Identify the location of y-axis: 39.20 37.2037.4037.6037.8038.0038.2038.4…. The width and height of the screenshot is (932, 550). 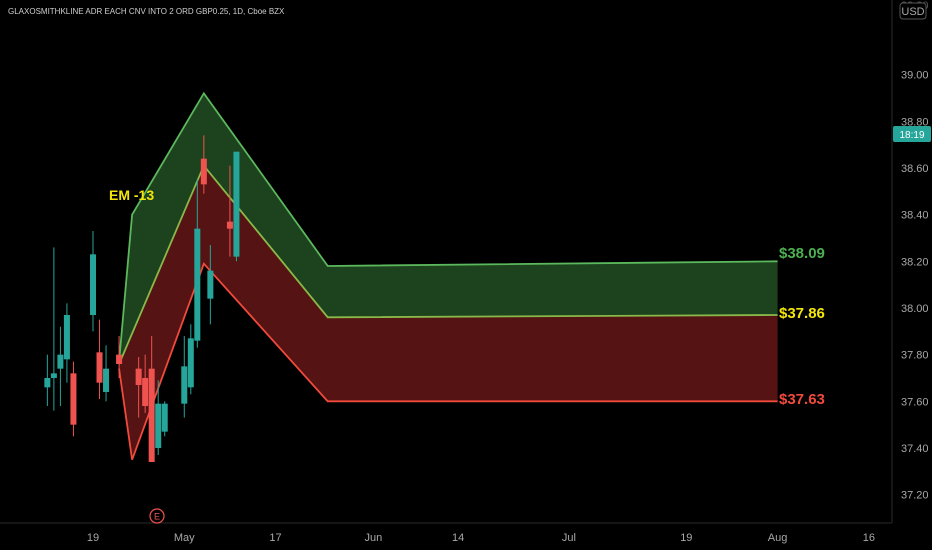
(915, 251).